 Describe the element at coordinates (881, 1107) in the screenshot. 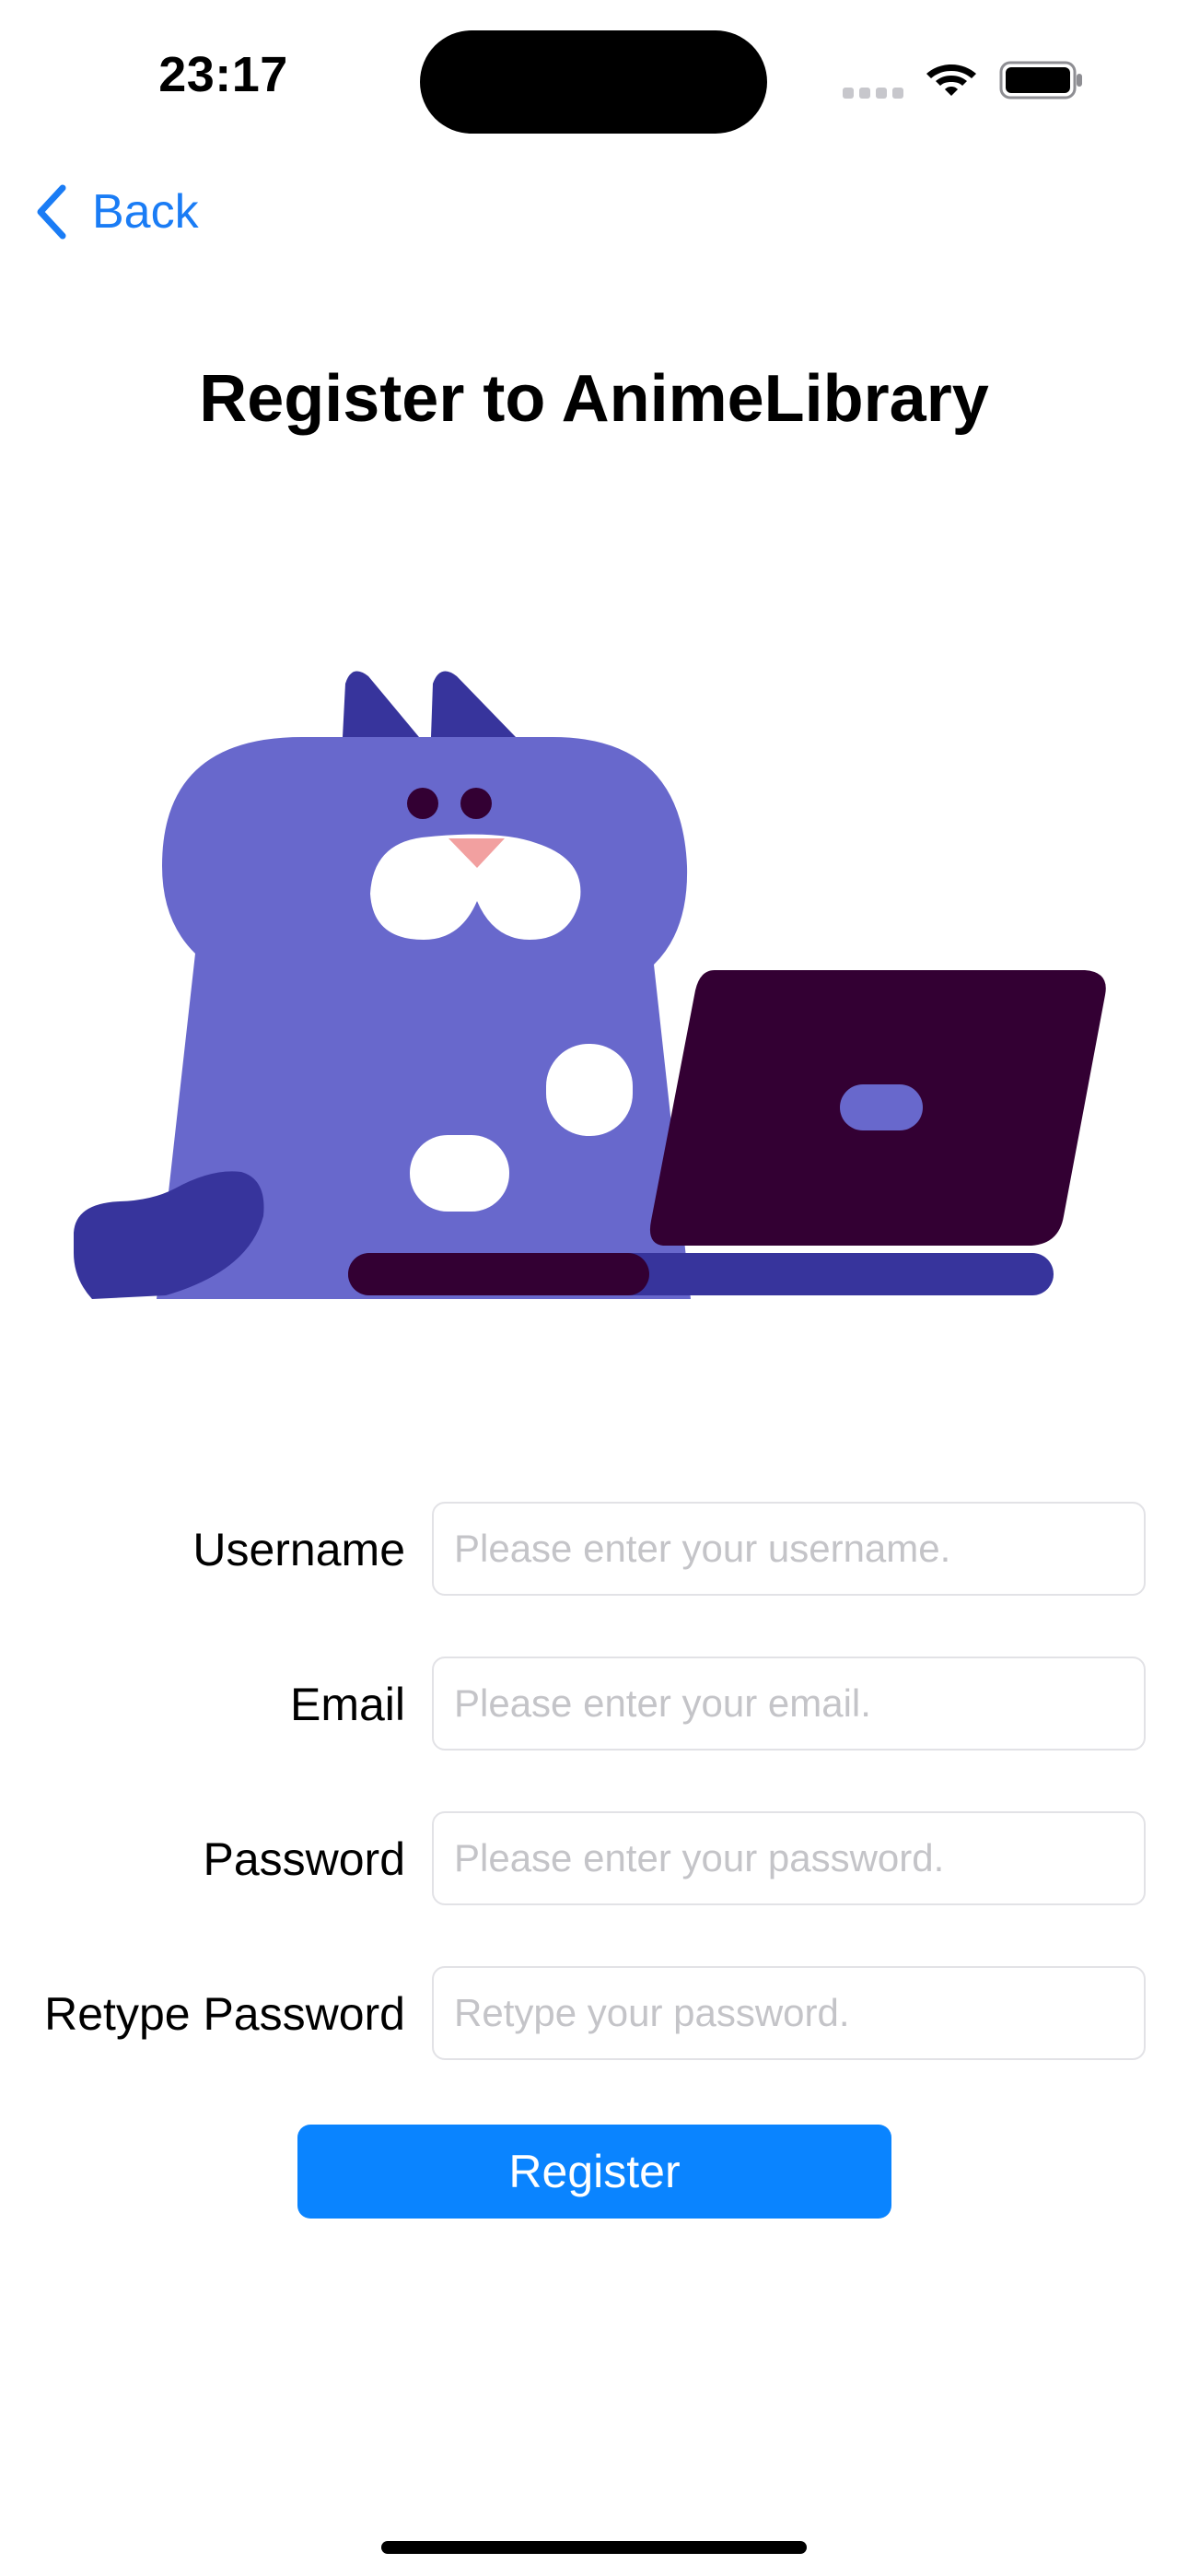

I see `laptop-logo` at that location.